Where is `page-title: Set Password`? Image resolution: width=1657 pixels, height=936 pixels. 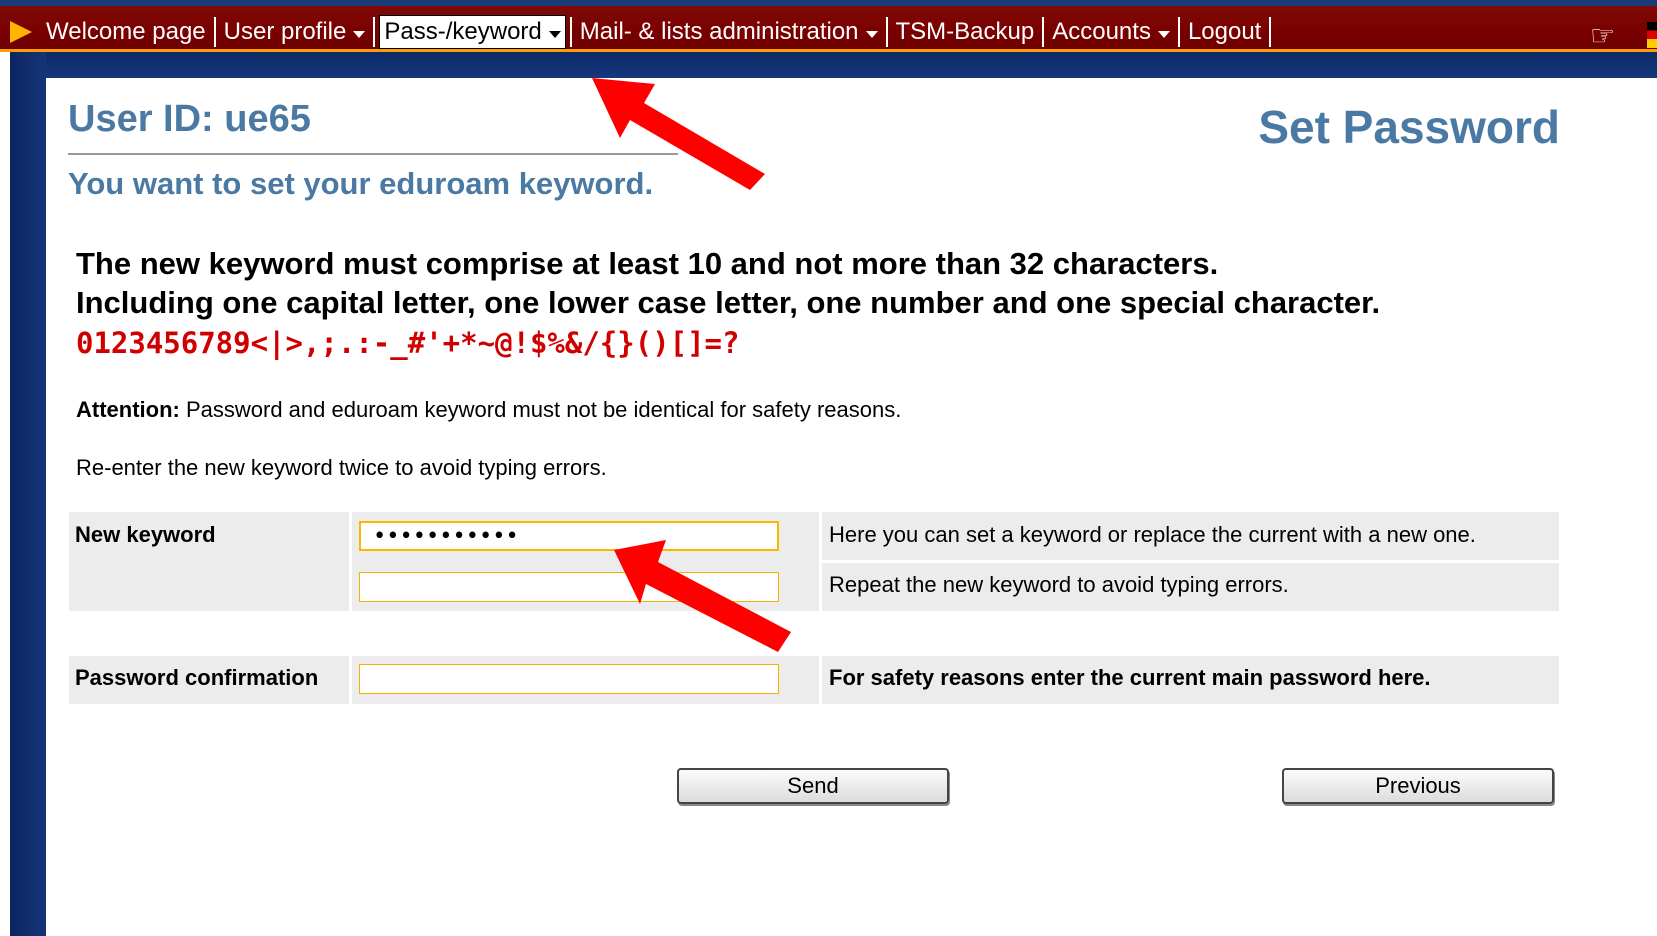
page-title: Set Password is located at coordinates (1409, 127).